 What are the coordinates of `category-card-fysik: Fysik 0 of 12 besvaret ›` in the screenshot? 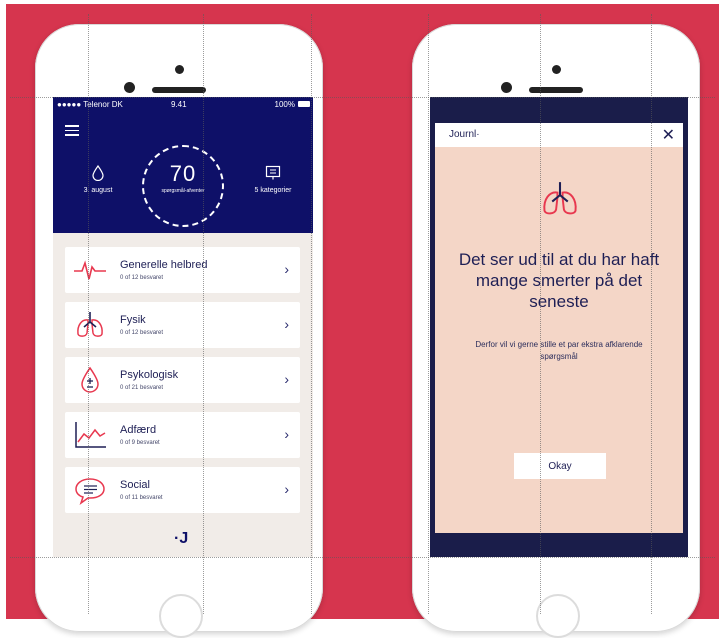 It's located at (182, 325).